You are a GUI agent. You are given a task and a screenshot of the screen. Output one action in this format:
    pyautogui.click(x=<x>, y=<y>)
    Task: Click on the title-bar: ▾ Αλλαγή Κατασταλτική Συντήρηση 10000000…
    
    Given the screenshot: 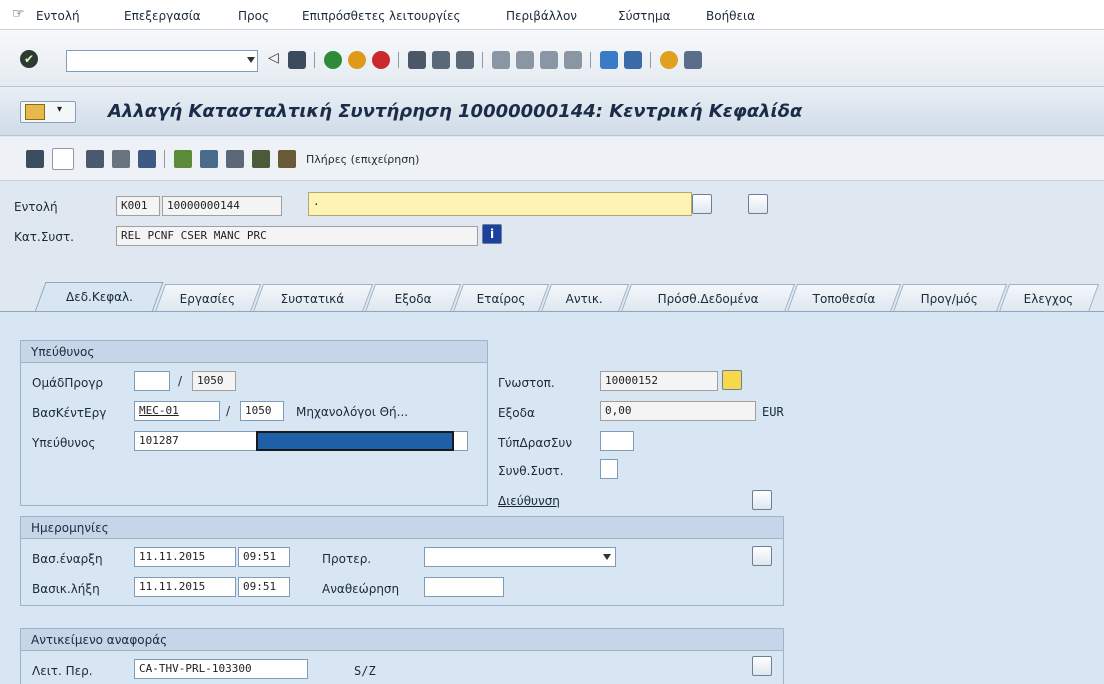 What is the action you would take?
    pyautogui.click(x=552, y=111)
    